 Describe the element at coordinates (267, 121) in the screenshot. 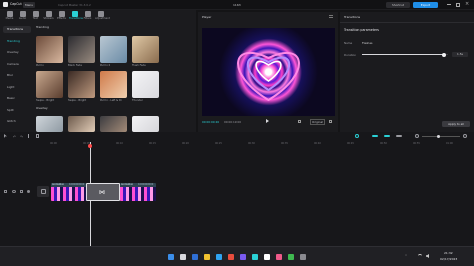

I see `play-icon` at that location.